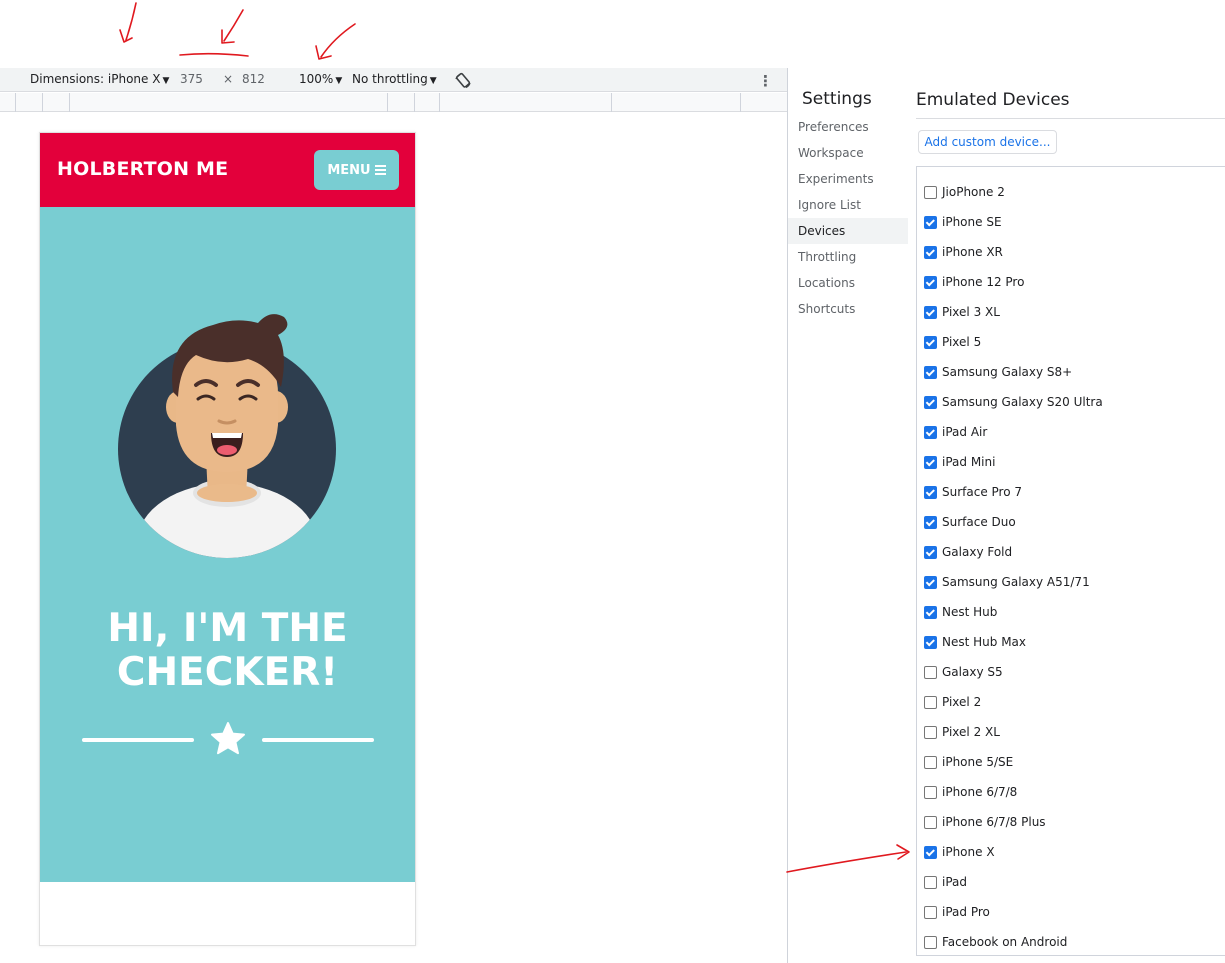 Image resolution: width=1225 pixels, height=963 pixels. I want to click on media-query-ruler, so click(393, 102).